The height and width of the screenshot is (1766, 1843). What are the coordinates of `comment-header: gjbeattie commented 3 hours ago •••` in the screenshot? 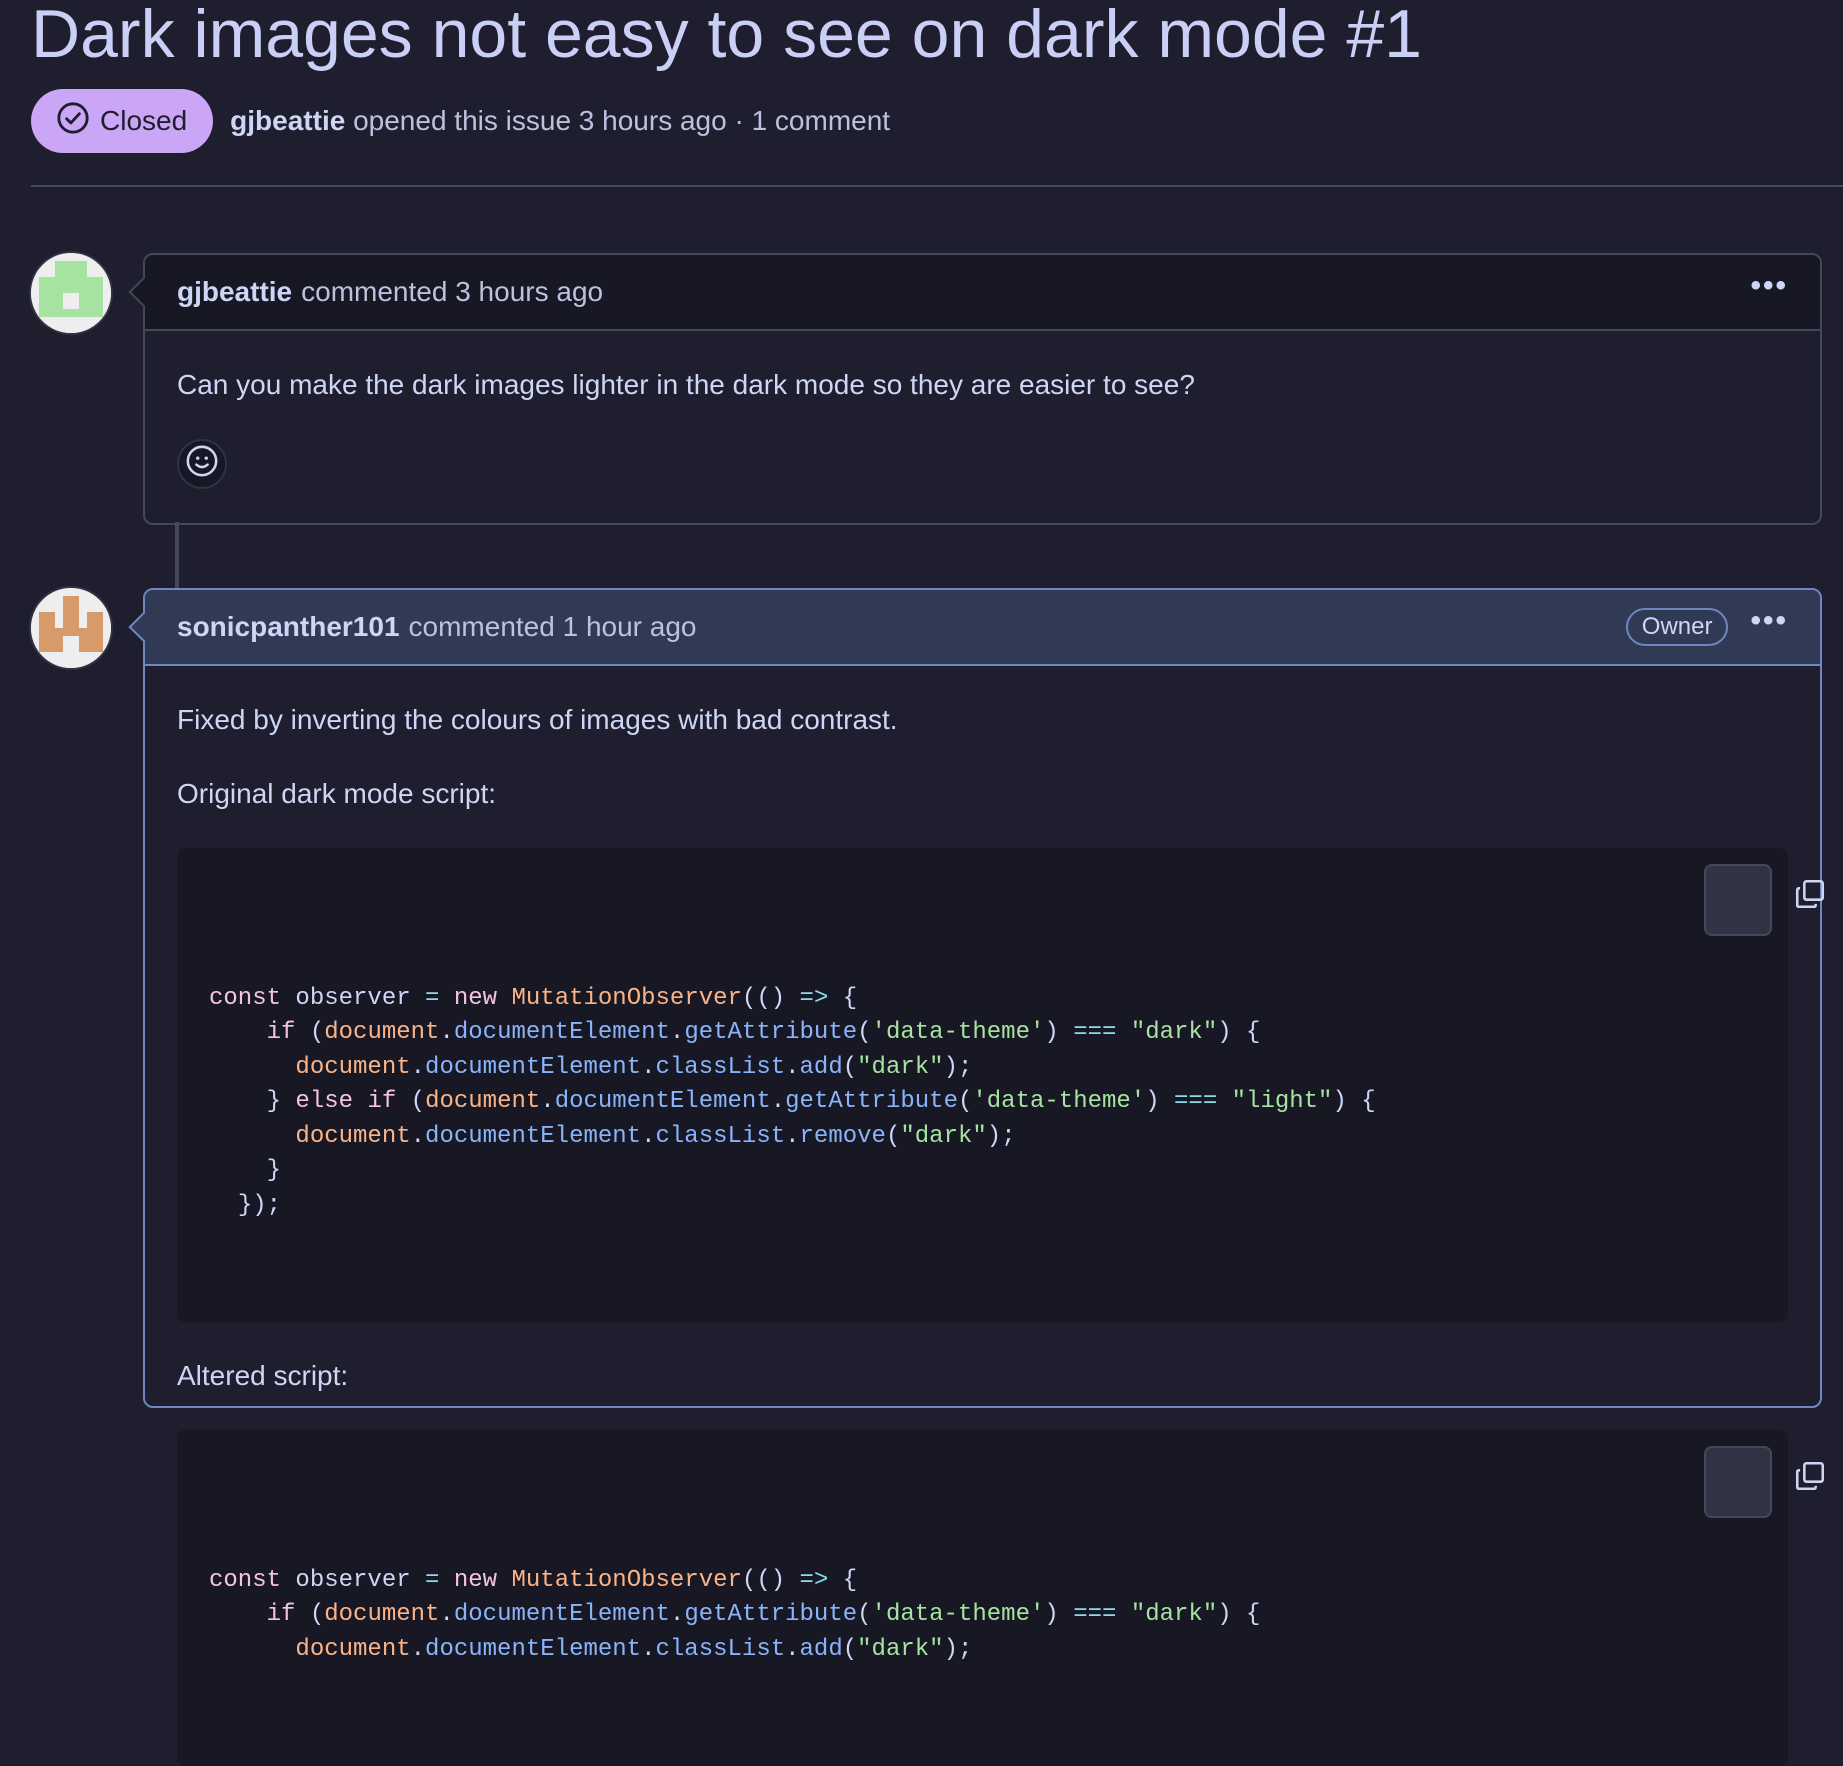 It's located at (974, 293).